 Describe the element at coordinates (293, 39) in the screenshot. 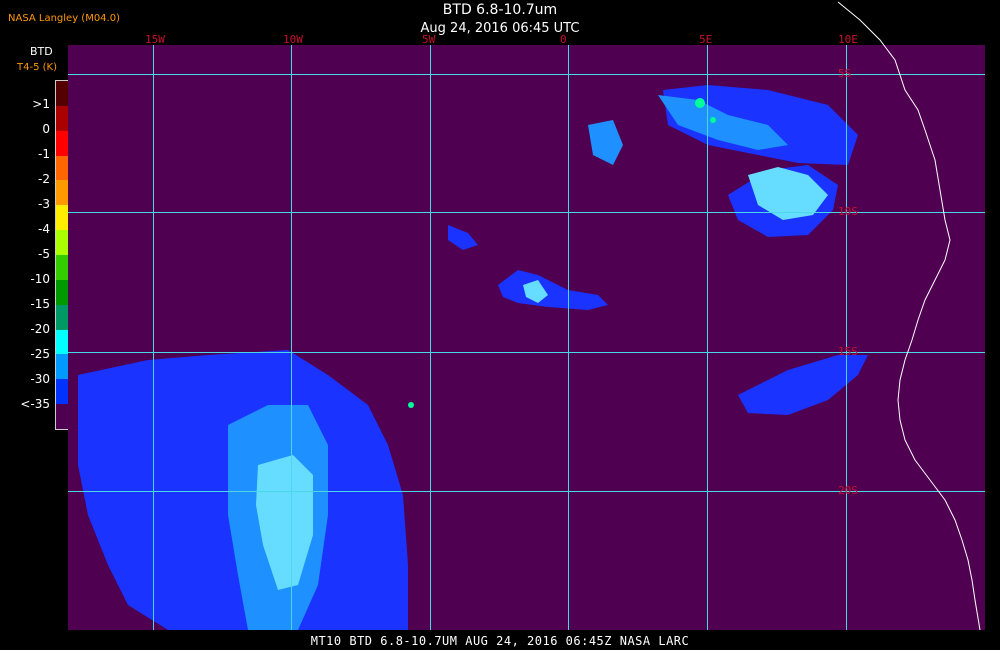

I see `lon-label: 10W` at that location.